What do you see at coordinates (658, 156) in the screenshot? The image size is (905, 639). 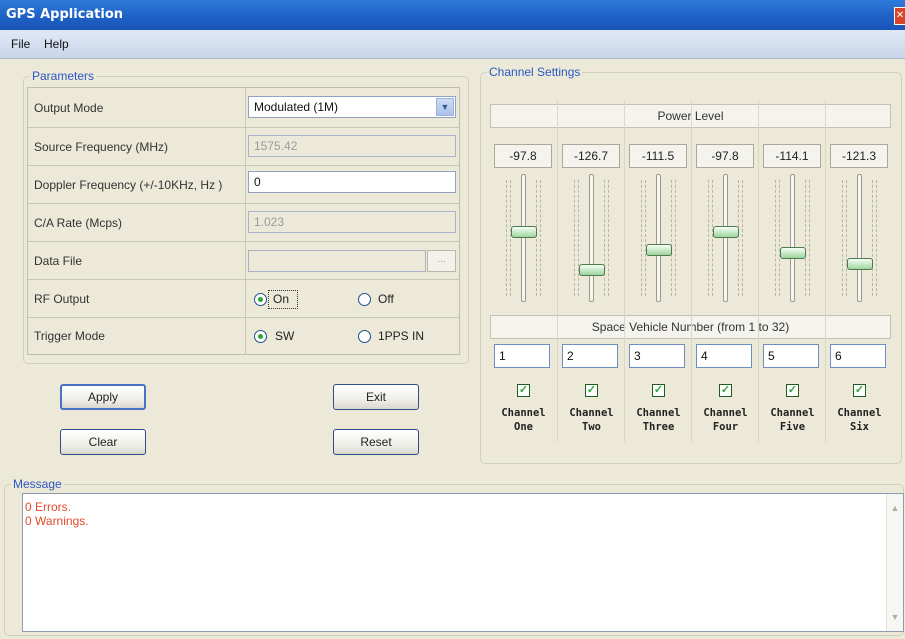 I see `power-value: -111.5` at bounding box center [658, 156].